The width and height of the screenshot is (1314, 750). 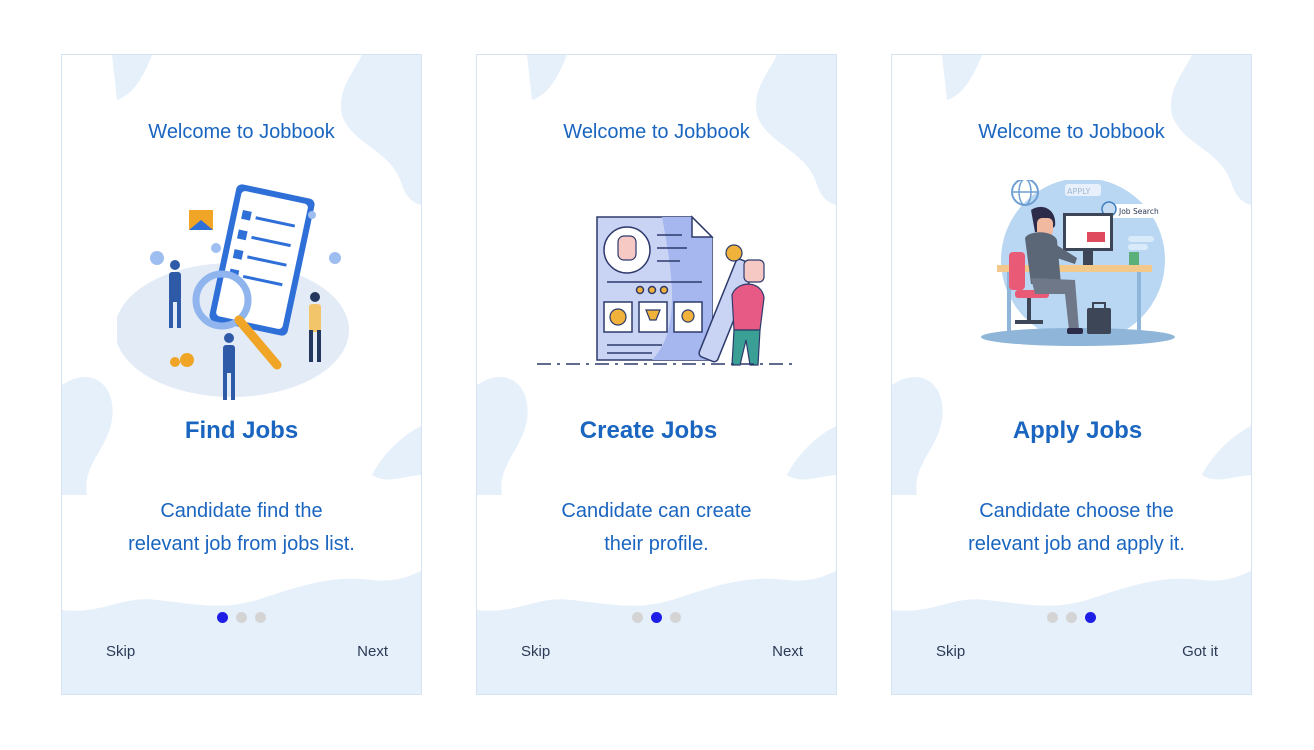 What do you see at coordinates (1078, 263) in the screenshot?
I see `apply-jobs-illustration: APPLY Job Search` at bounding box center [1078, 263].